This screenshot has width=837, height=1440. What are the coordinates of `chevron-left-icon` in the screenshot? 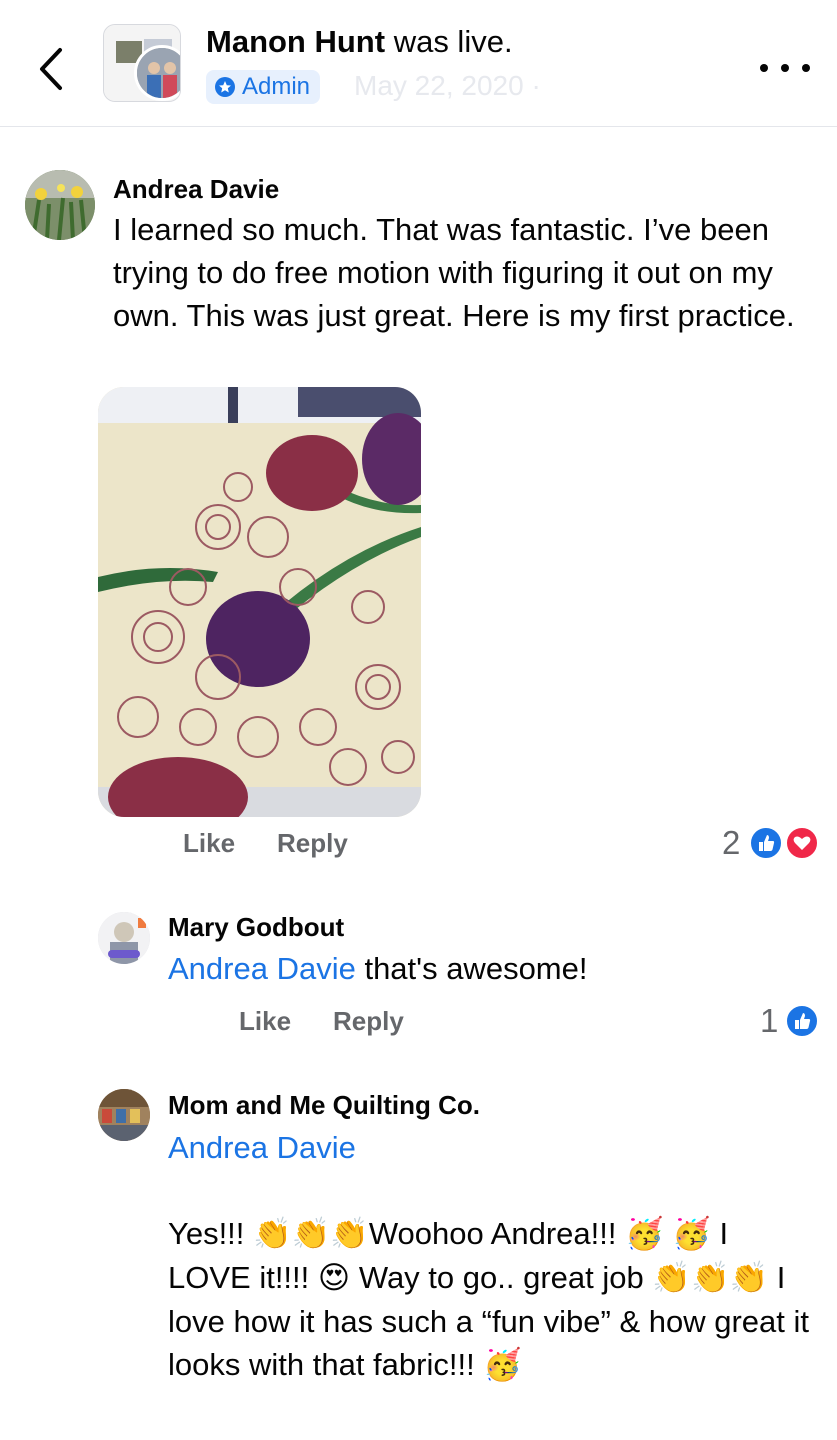 It's located at (51, 69).